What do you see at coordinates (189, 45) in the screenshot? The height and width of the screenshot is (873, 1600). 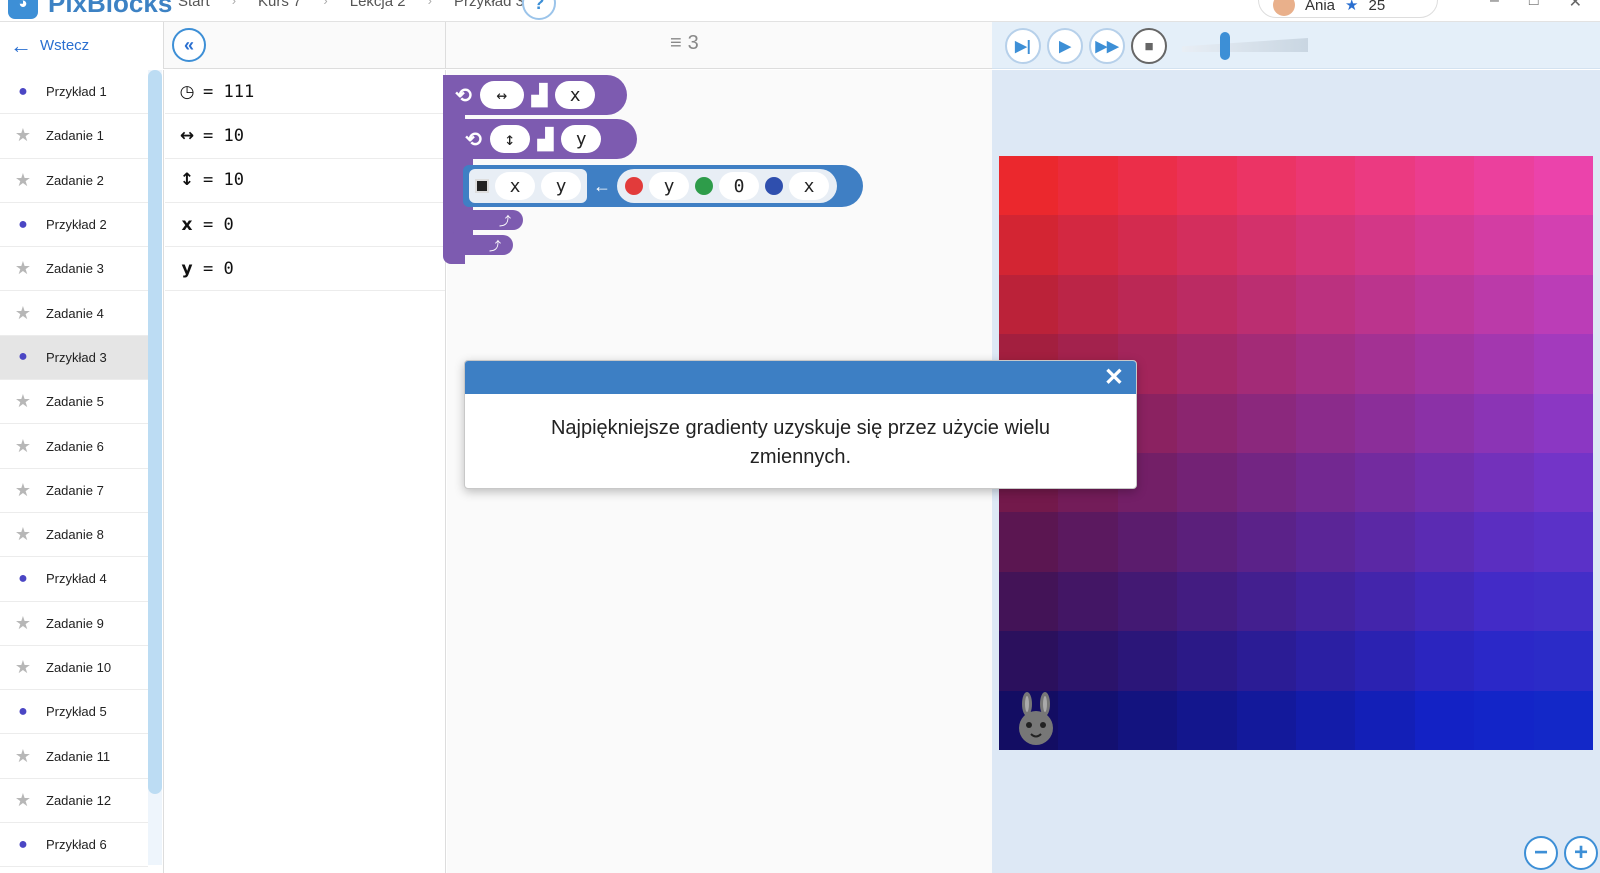 I see `collapse-sidebar-button: «` at bounding box center [189, 45].